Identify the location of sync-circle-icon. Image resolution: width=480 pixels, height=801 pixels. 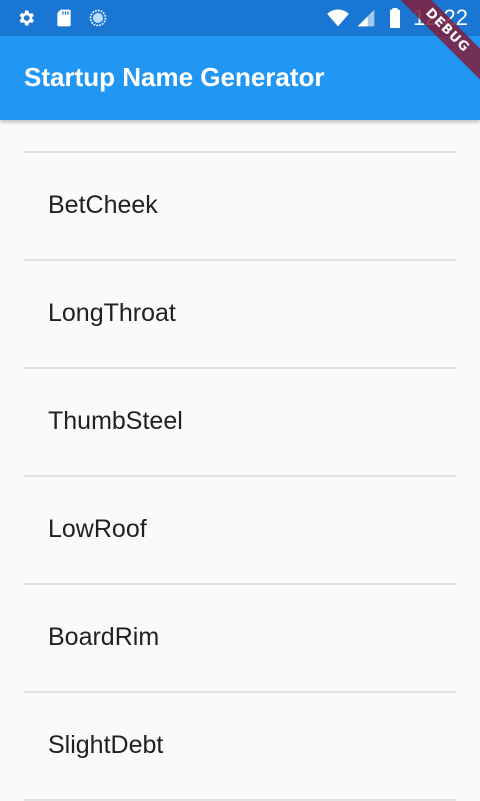
(98, 18).